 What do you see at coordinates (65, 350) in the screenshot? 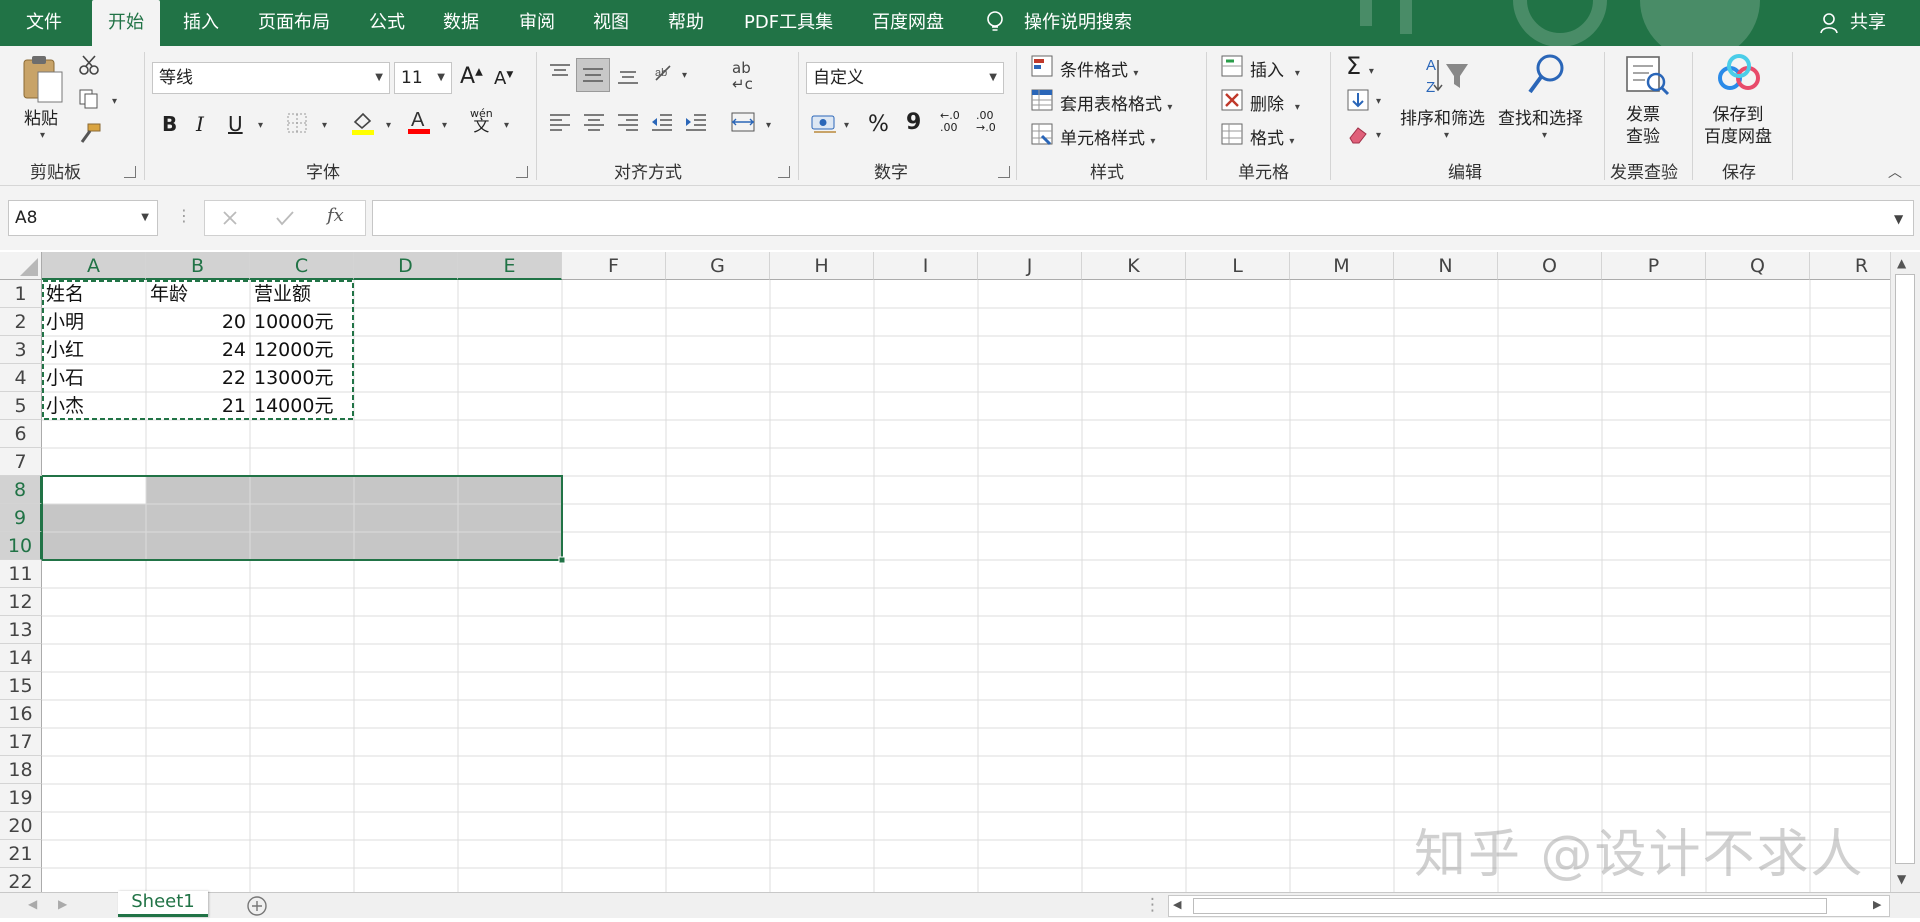
I see `table-cell: 小红` at bounding box center [65, 350].